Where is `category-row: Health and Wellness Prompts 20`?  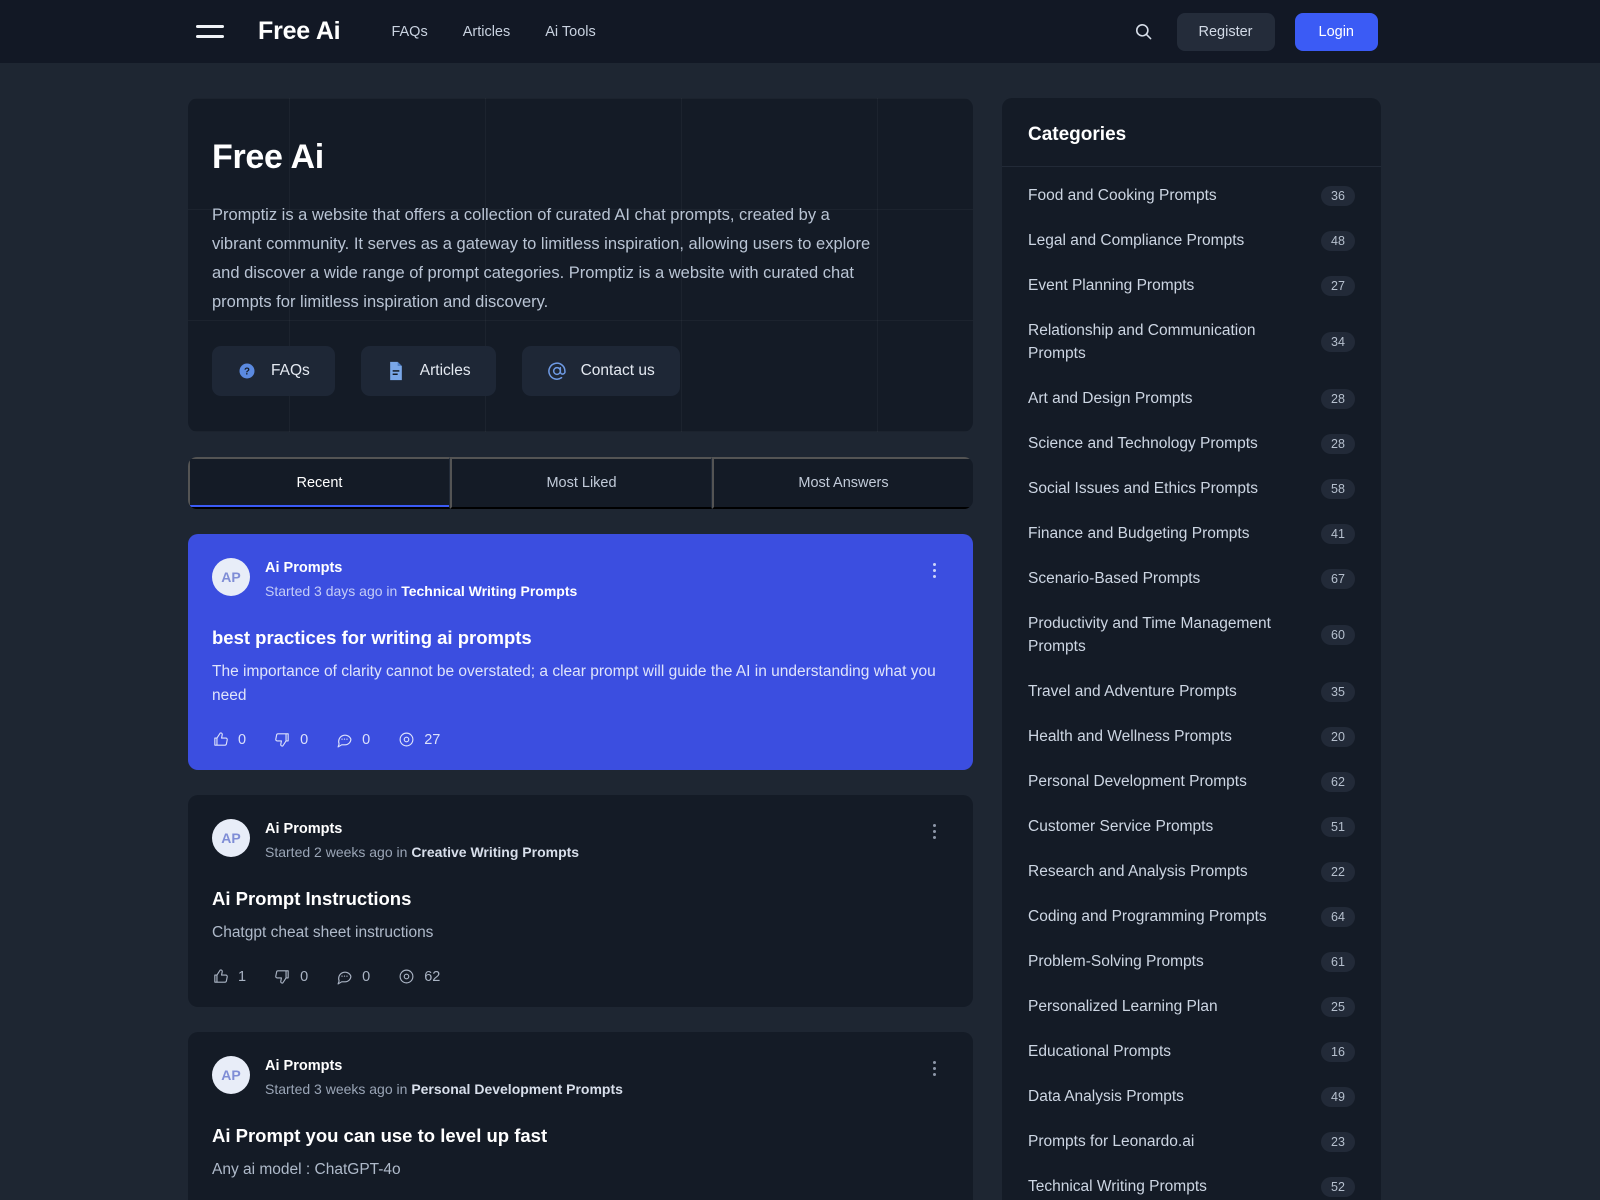 category-row: Health and Wellness Prompts 20 is located at coordinates (1191, 736).